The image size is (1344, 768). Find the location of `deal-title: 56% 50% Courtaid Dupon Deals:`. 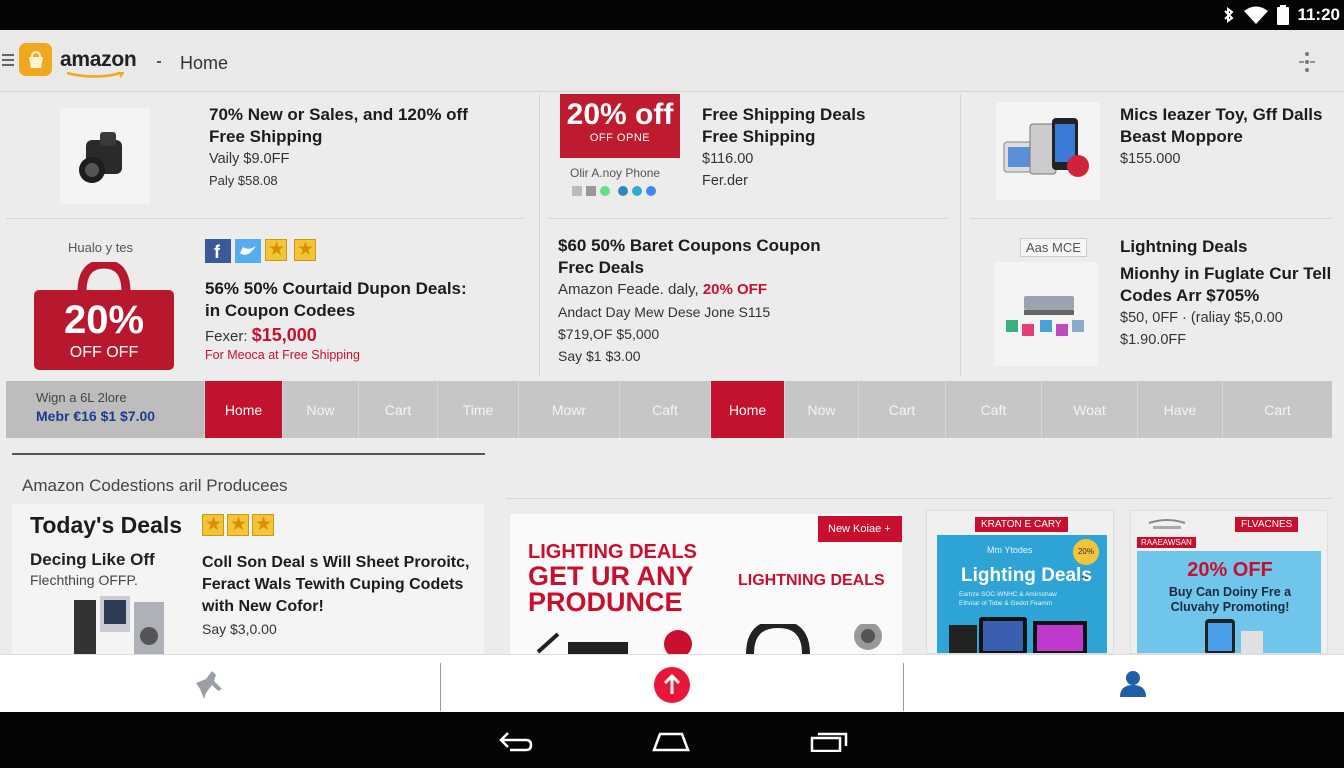

deal-title: 56% 50% Courtaid Dupon Deals: is located at coordinates (336, 288).